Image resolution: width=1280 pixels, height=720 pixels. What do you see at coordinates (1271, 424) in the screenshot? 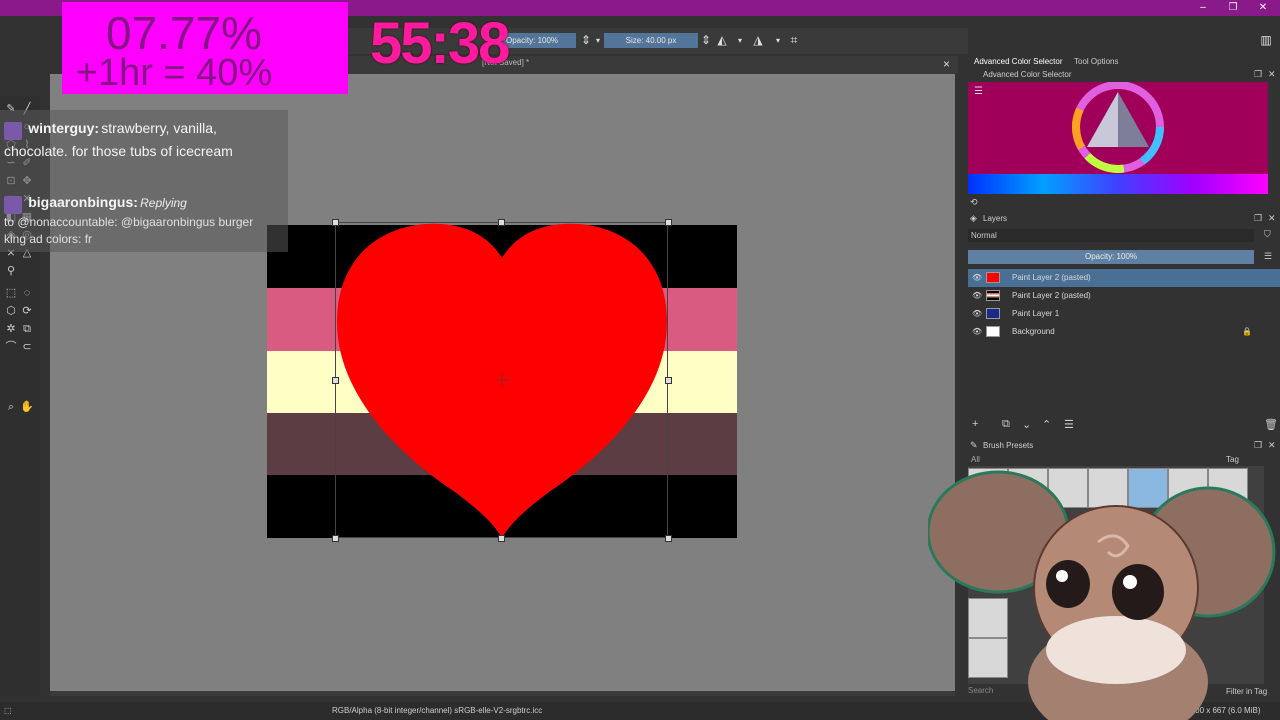
I see `delete-layer-icon: 🗑` at bounding box center [1271, 424].